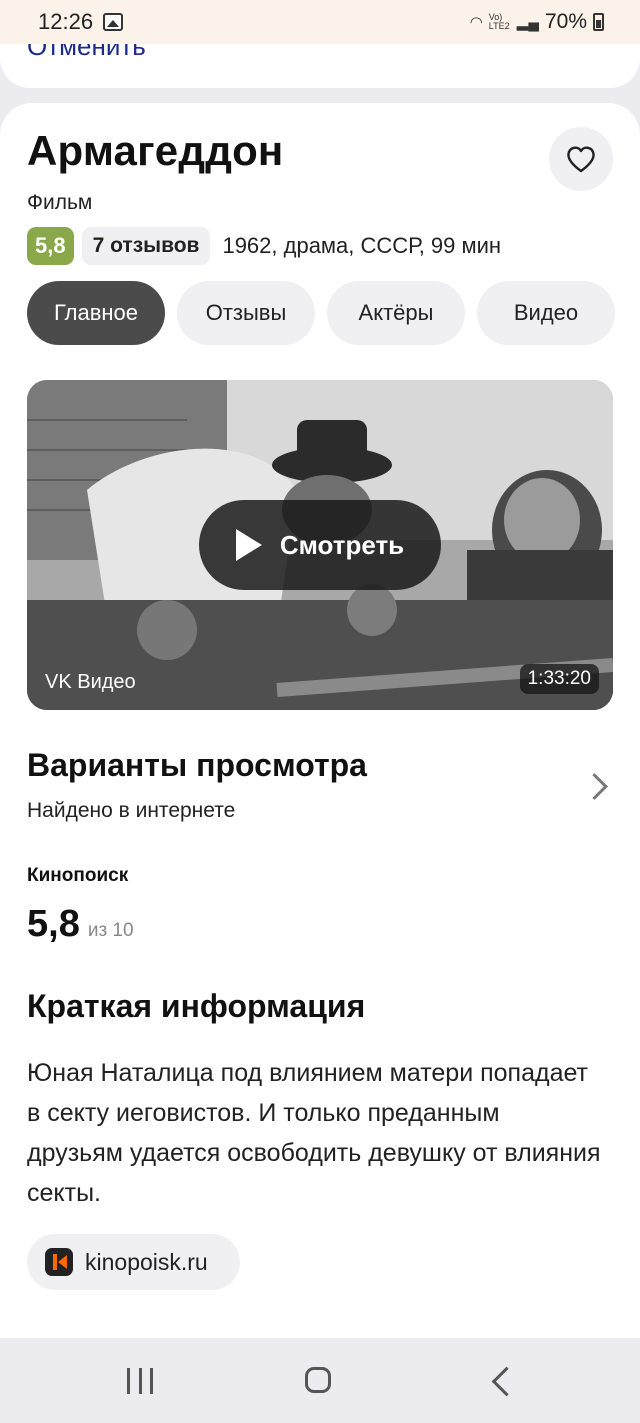  I want to click on source-link-label: kinopoisk.ru, so click(146, 1261).